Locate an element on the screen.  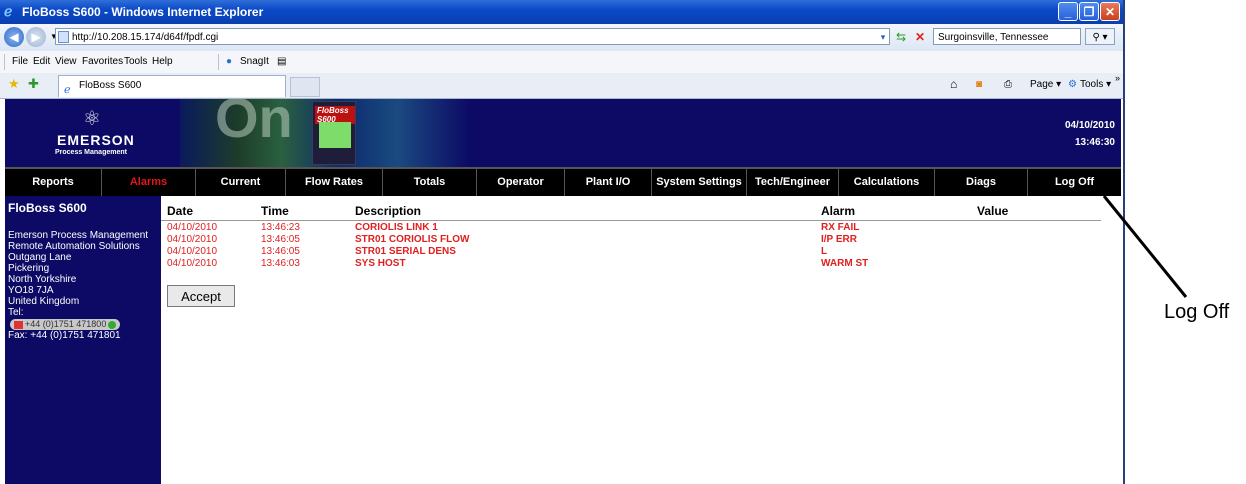
nav-plant-io: Plant I/O is located at coordinates (608, 182).